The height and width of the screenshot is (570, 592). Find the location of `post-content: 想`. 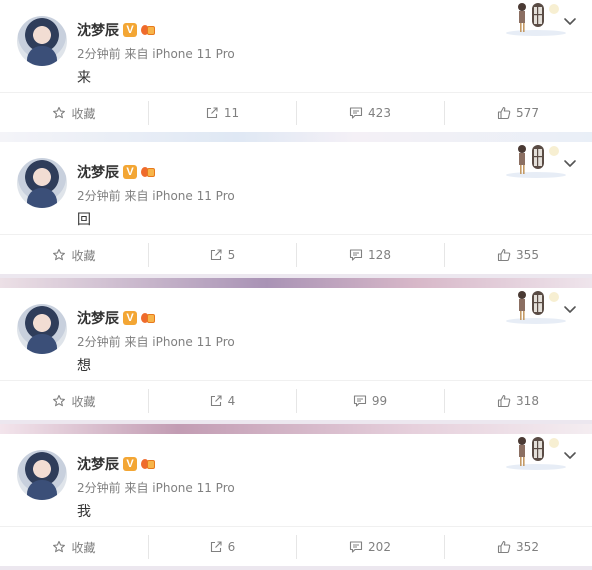

post-content: 想 is located at coordinates (84, 366).